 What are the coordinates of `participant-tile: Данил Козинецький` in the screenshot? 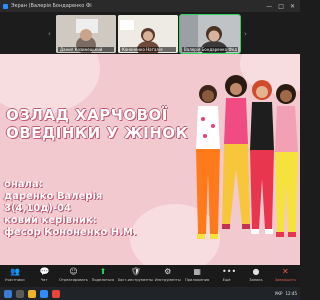 It's located at (86, 34).